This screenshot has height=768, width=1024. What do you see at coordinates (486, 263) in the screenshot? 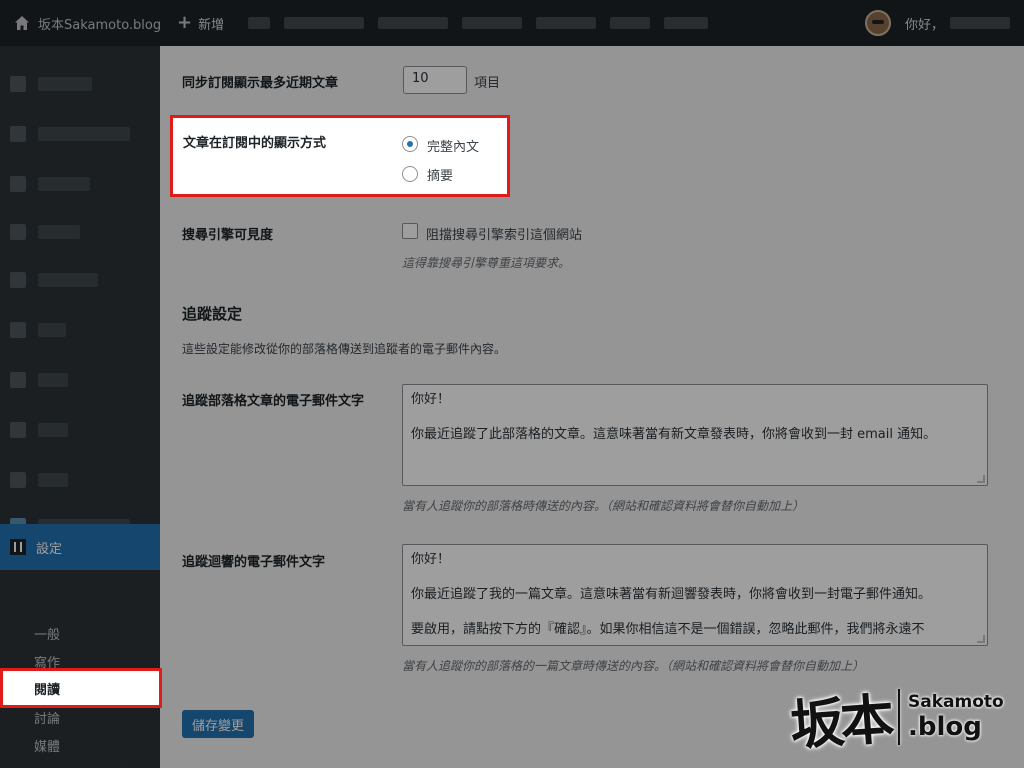
I see `search-visibility-hint: 這得靠搜尋引擎尊重這項要求。` at bounding box center [486, 263].